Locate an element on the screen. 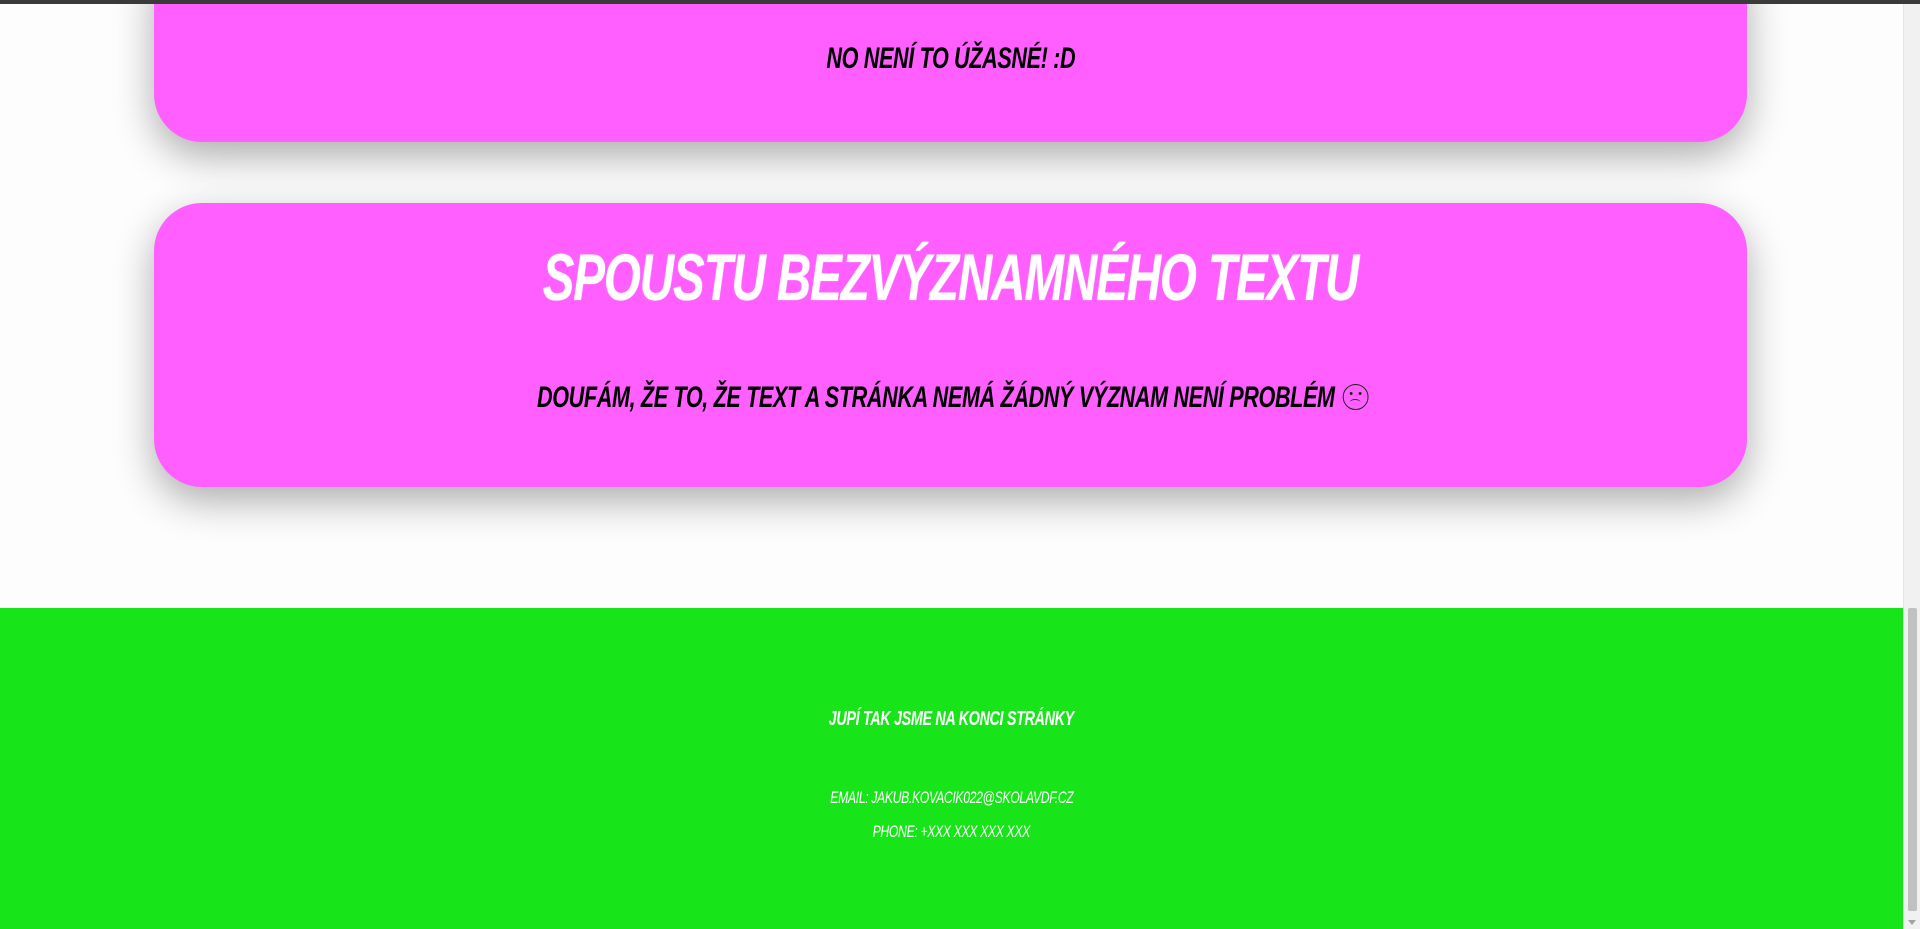  footer-title: Jupí tak jsme na konci stránky is located at coordinates (951, 719).